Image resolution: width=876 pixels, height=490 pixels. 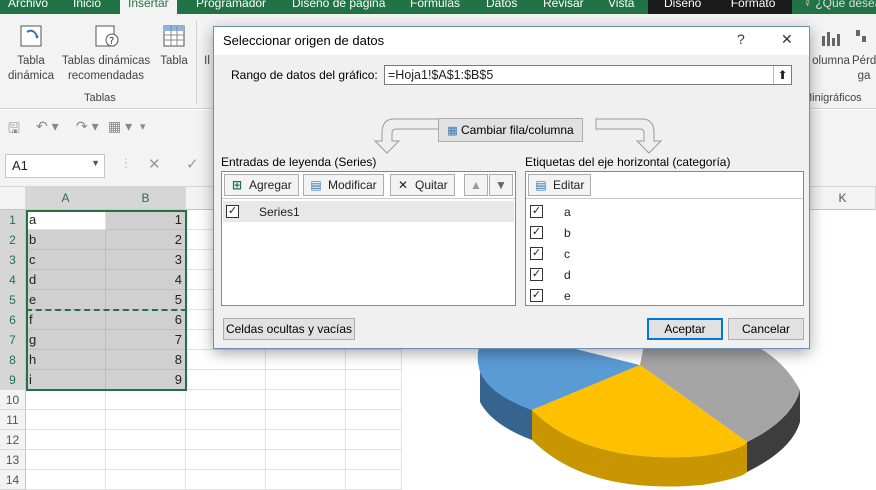 What do you see at coordinates (66, 320) in the screenshot?
I see `cell-a: f` at bounding box center [66, 320].